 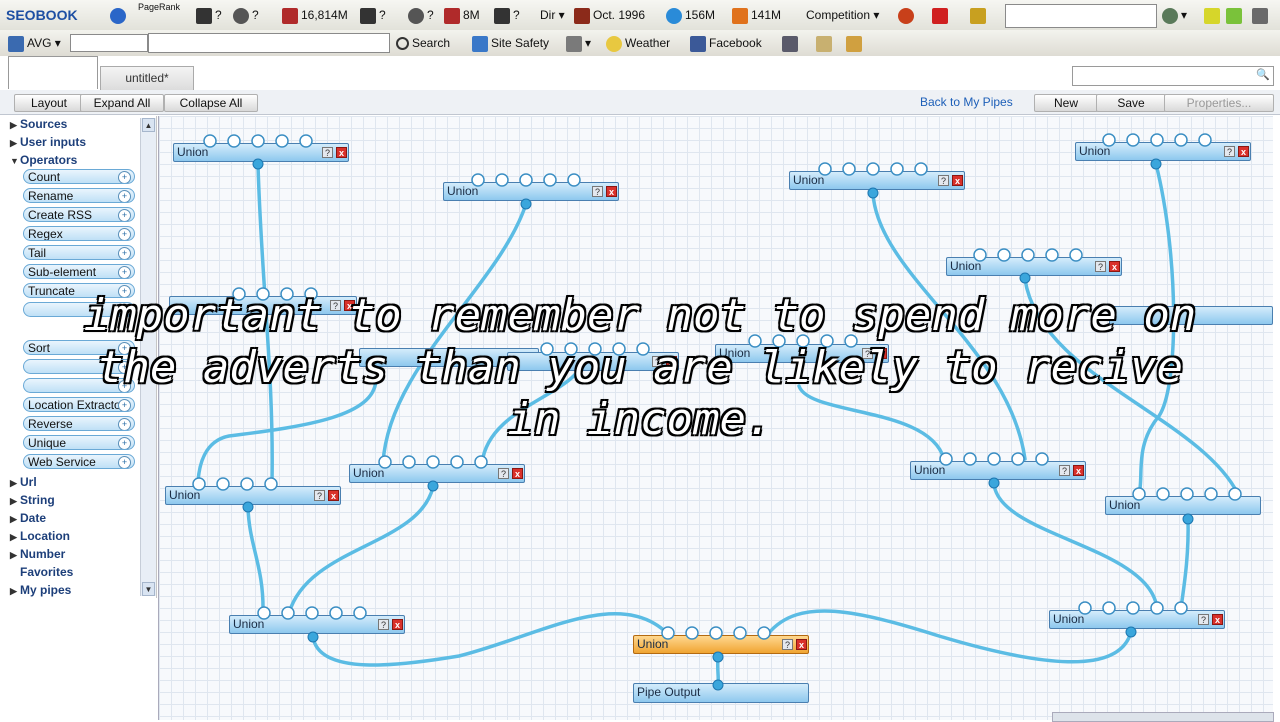 What do you see at coordinates (726, 43) in the screenshot?
I see `facebook-button: Facebook` at bounding box center [726, 43].